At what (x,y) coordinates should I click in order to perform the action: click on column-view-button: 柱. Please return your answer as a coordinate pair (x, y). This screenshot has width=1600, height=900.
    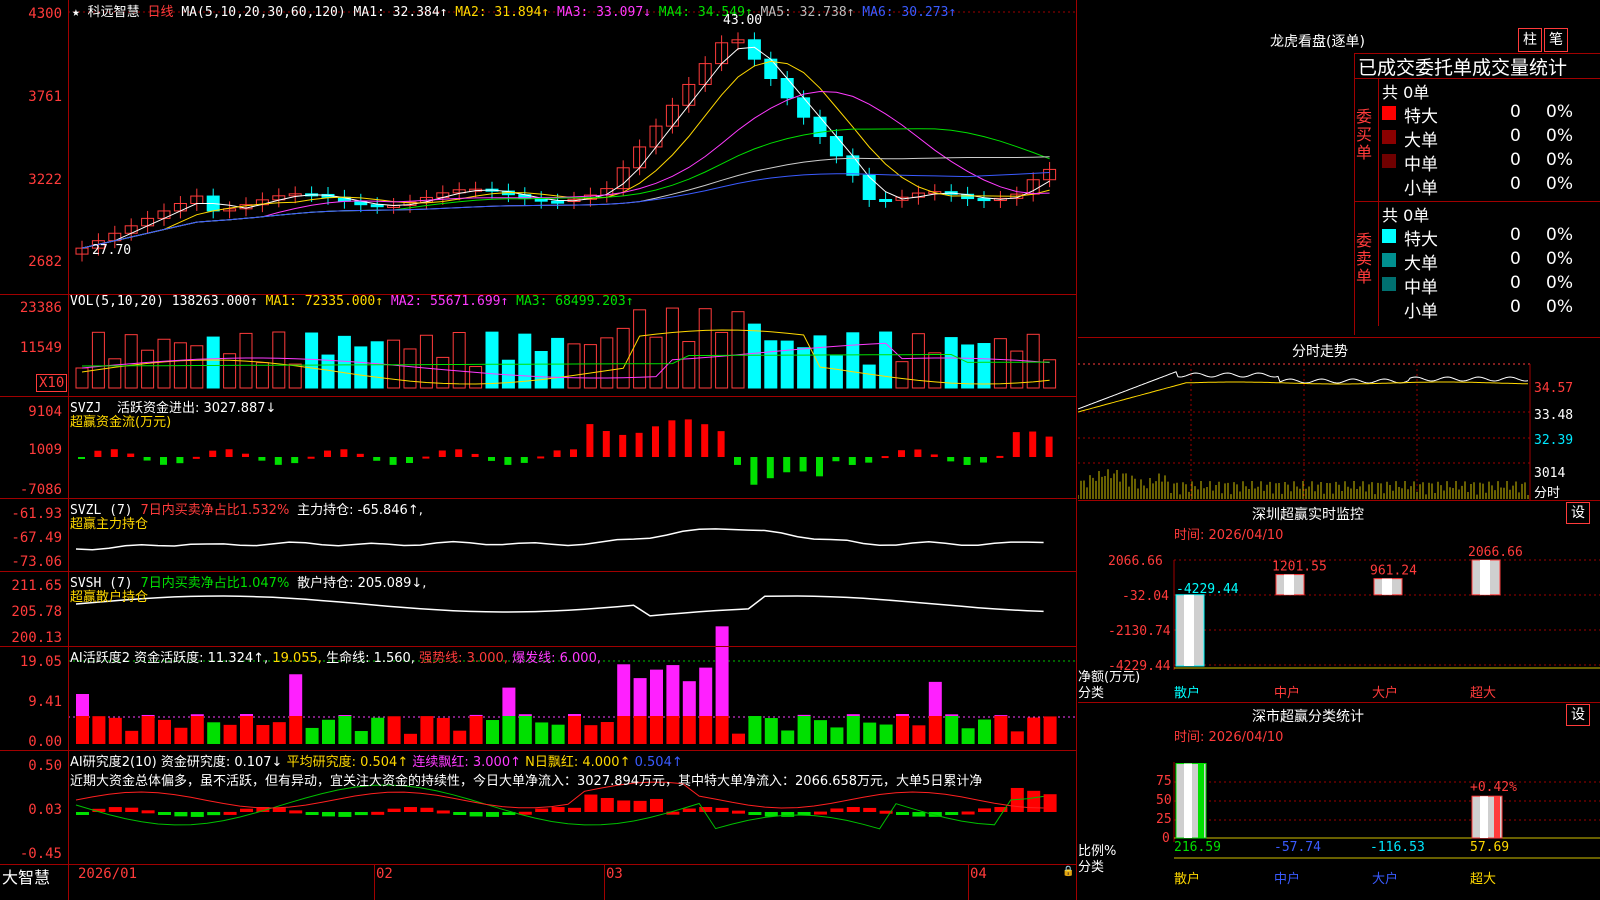
    Looking at the image, I should click on (1530, 40).